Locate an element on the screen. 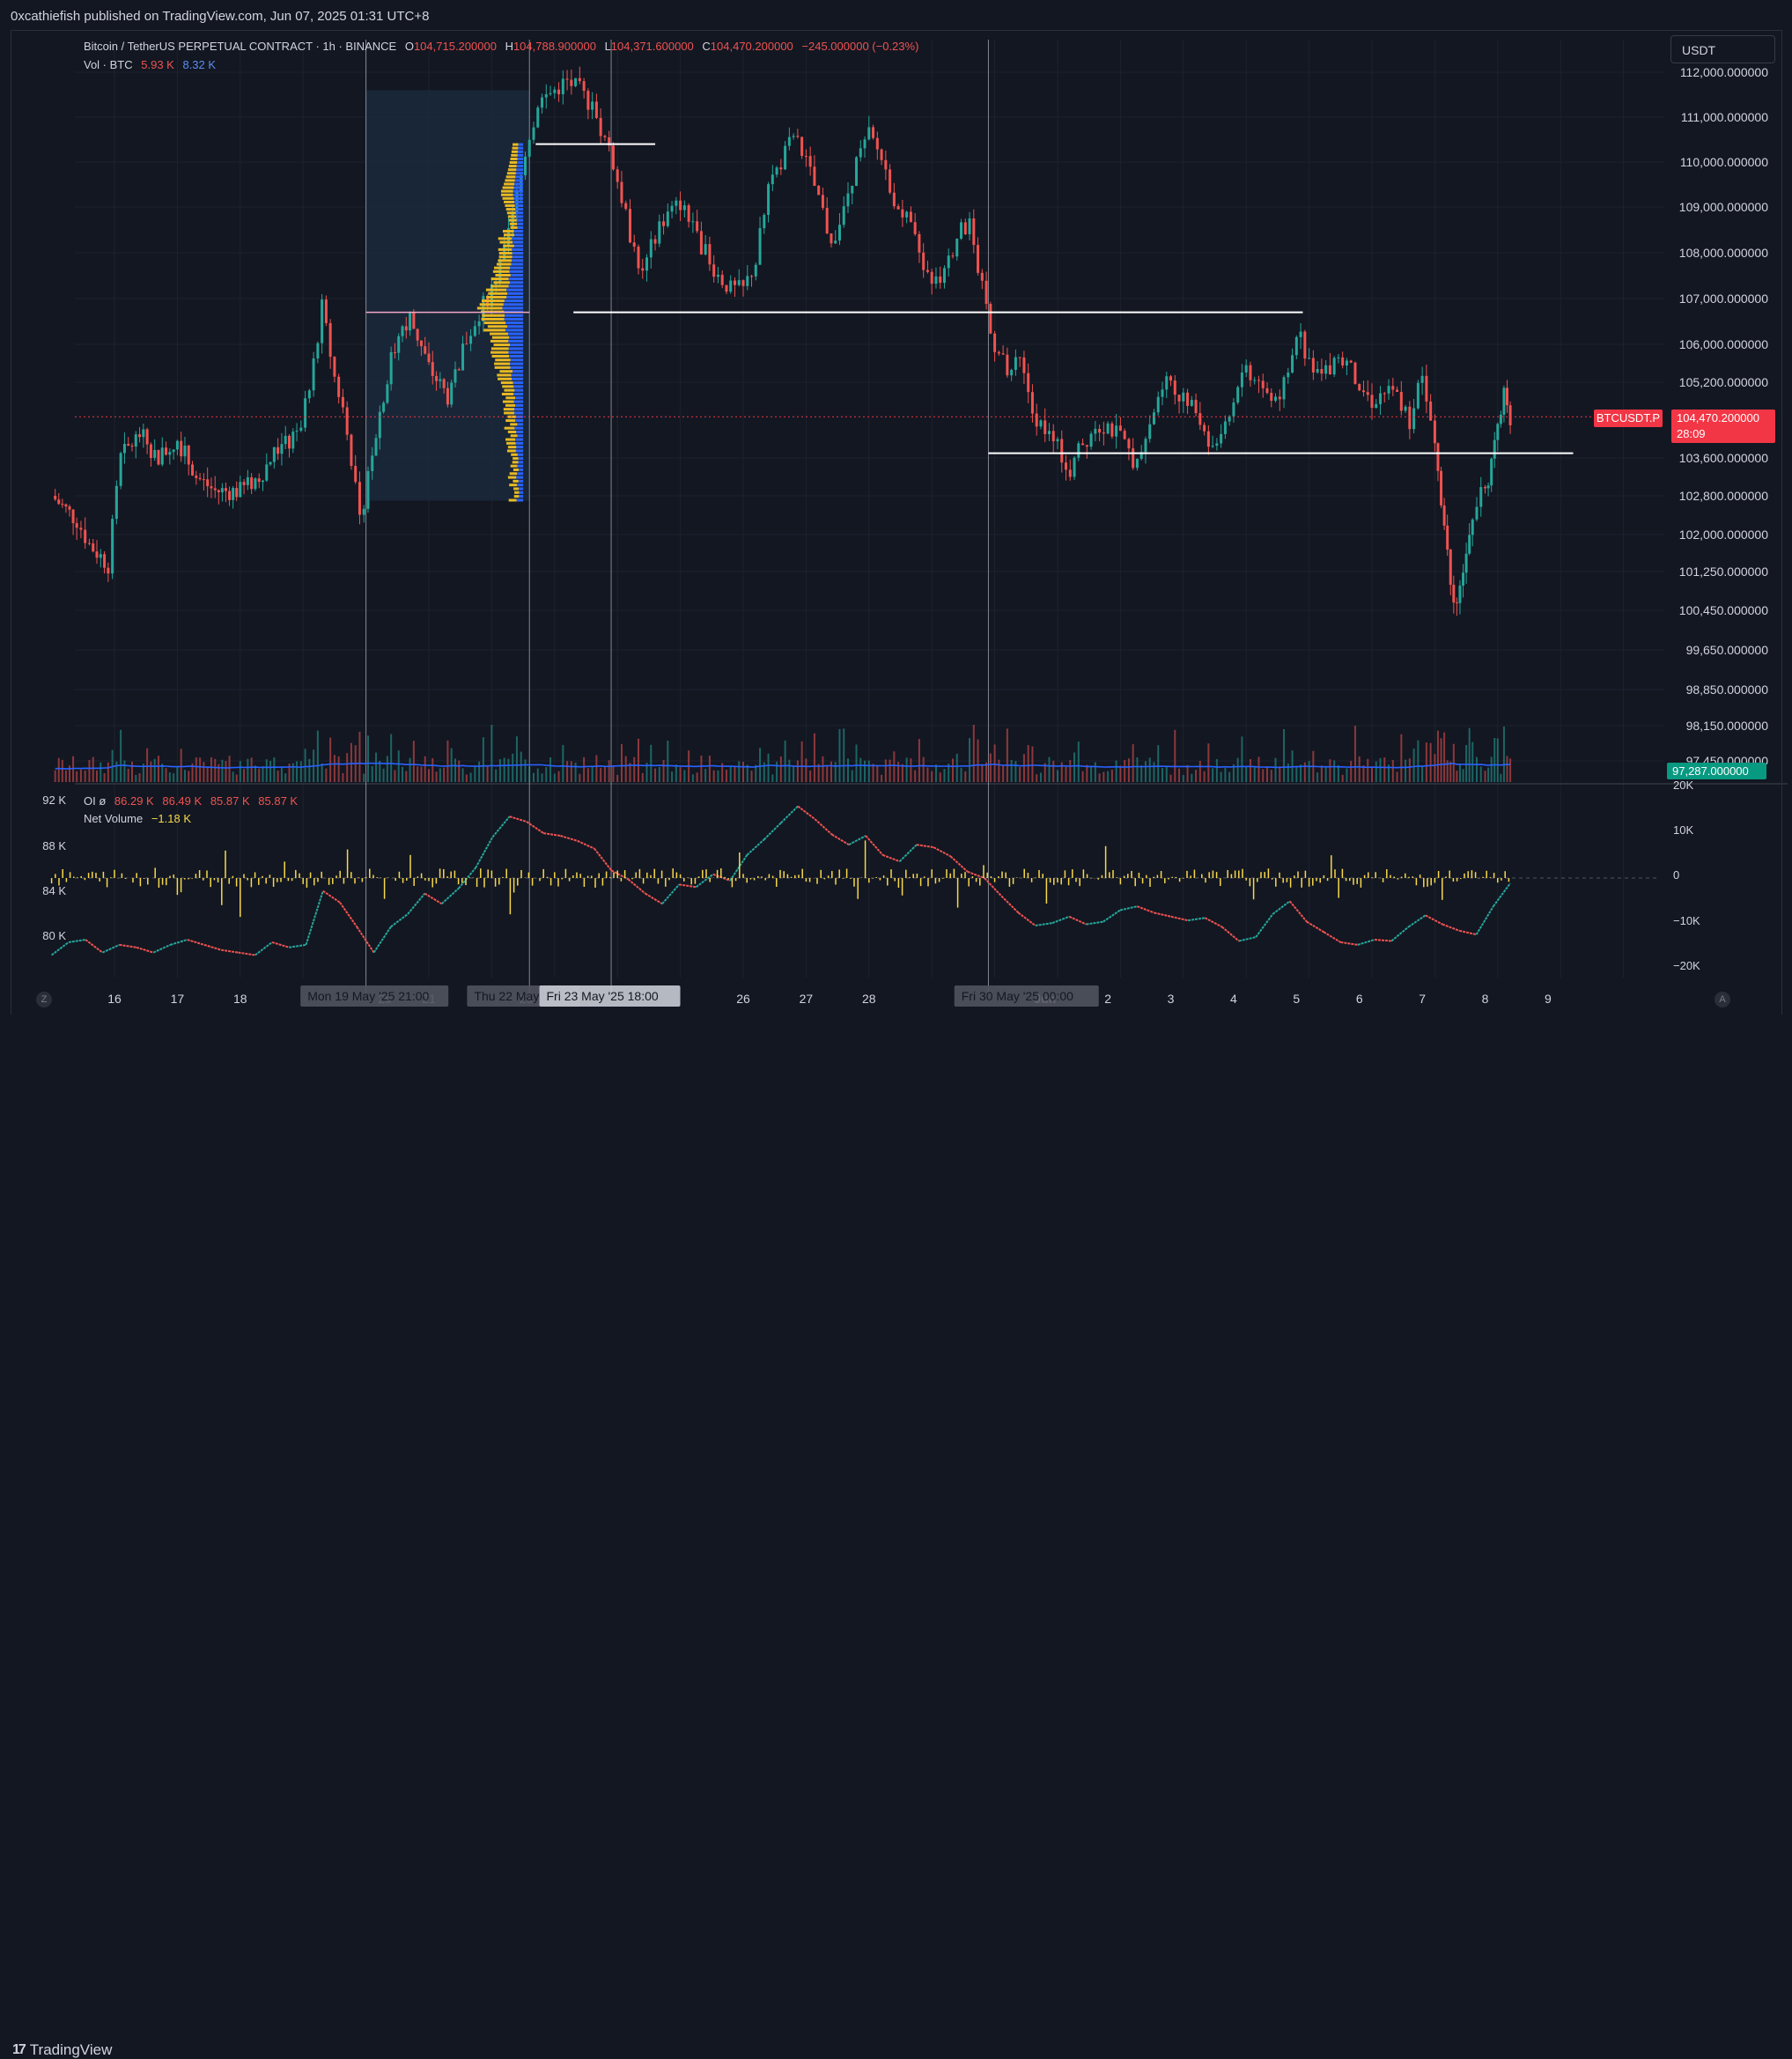 This screenshot has height=2059, width=1792. price-axis-label: 102,800.000000 is located at coordinates (1723, 496).